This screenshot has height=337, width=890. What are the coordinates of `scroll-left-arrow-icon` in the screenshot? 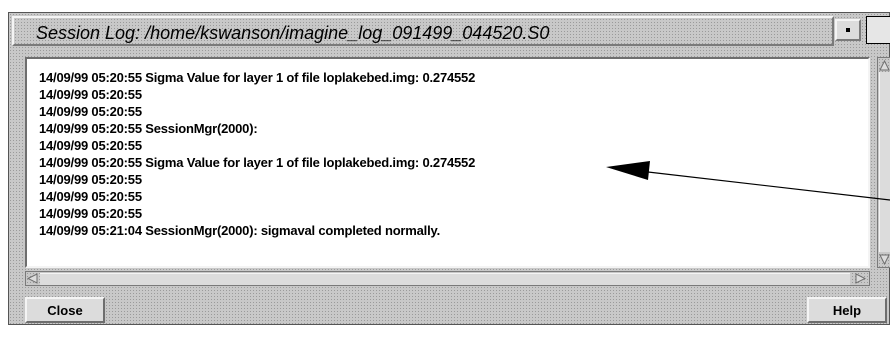 It's located at (32, 278).